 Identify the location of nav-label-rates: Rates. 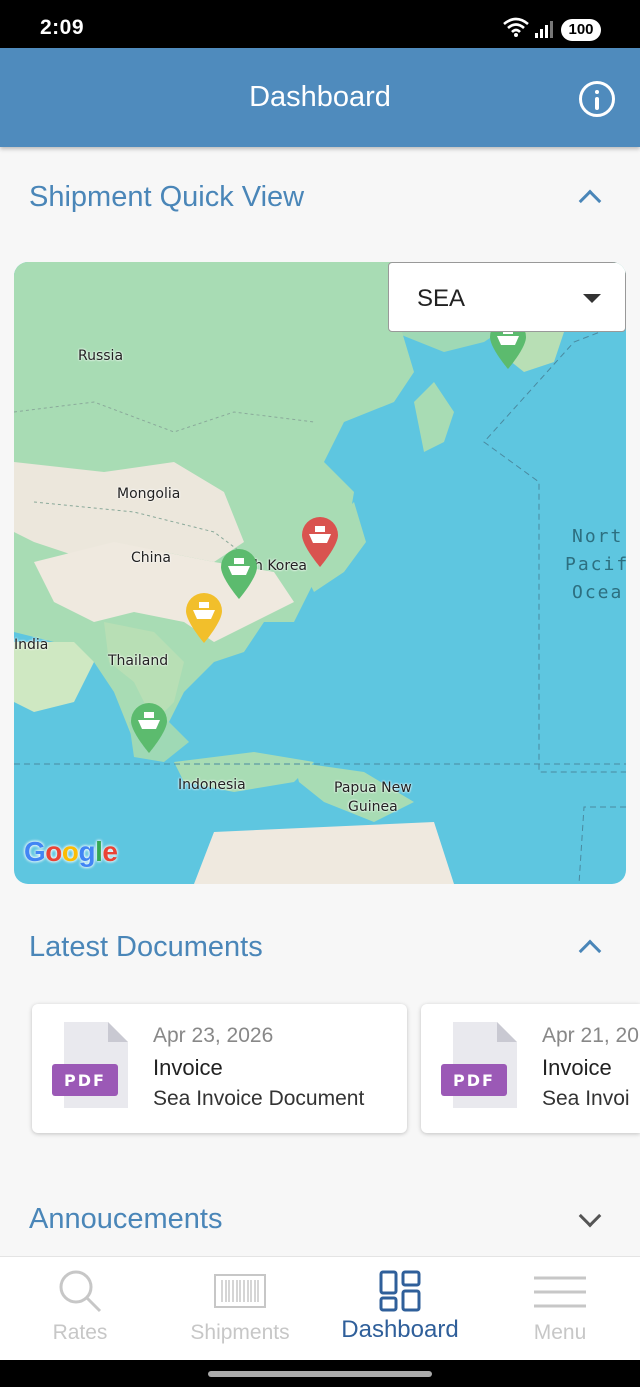
(80, 1332).